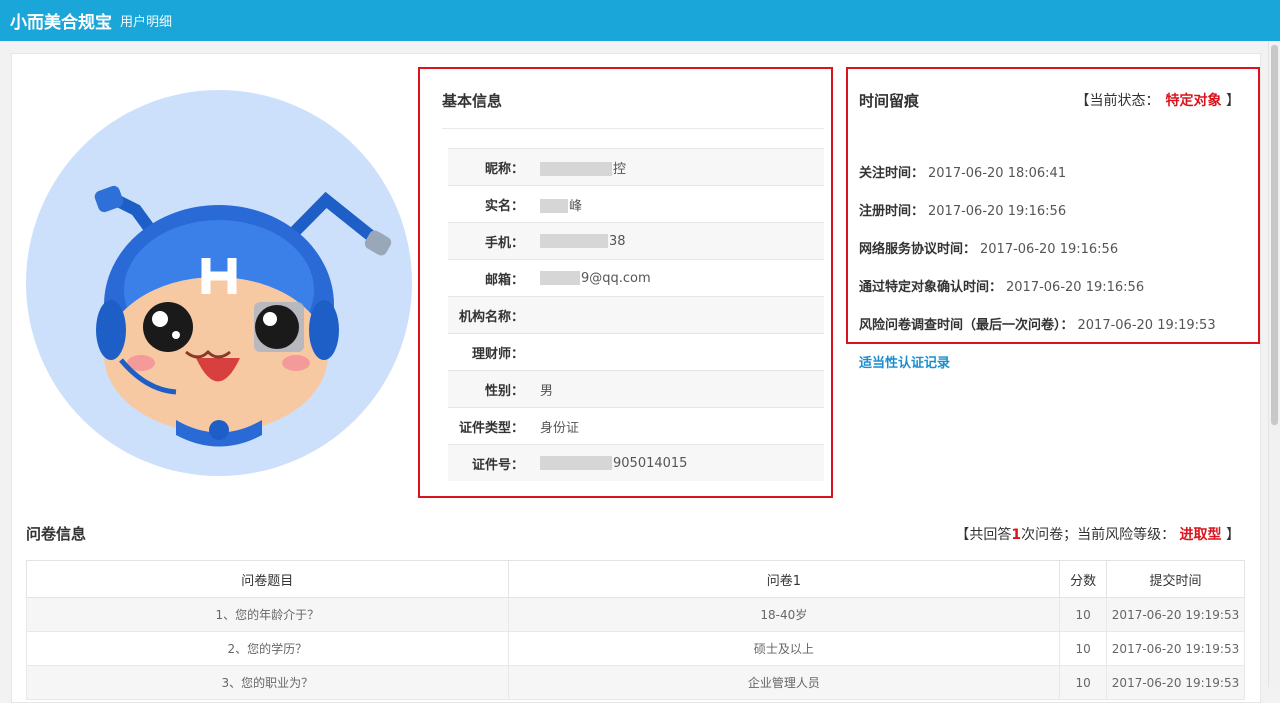  Describe the element at coordinates (966, 325) in the screenshot. I see `time-label: 风险问卷调查时间（最后一次问卷）：` at that location.